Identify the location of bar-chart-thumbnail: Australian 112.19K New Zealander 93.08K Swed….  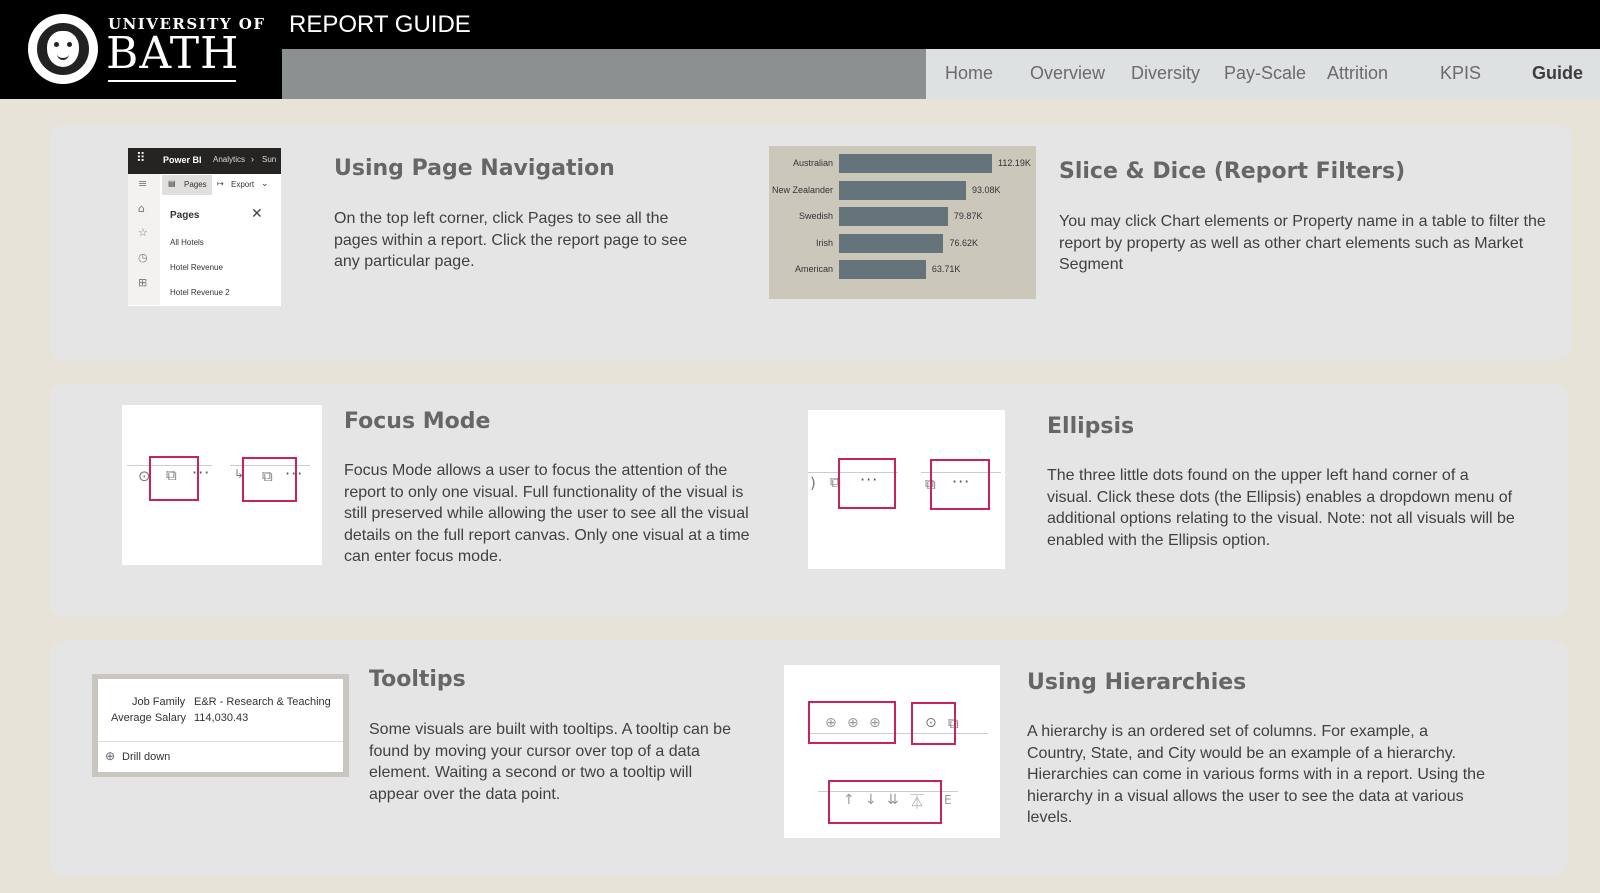
(902, 222).